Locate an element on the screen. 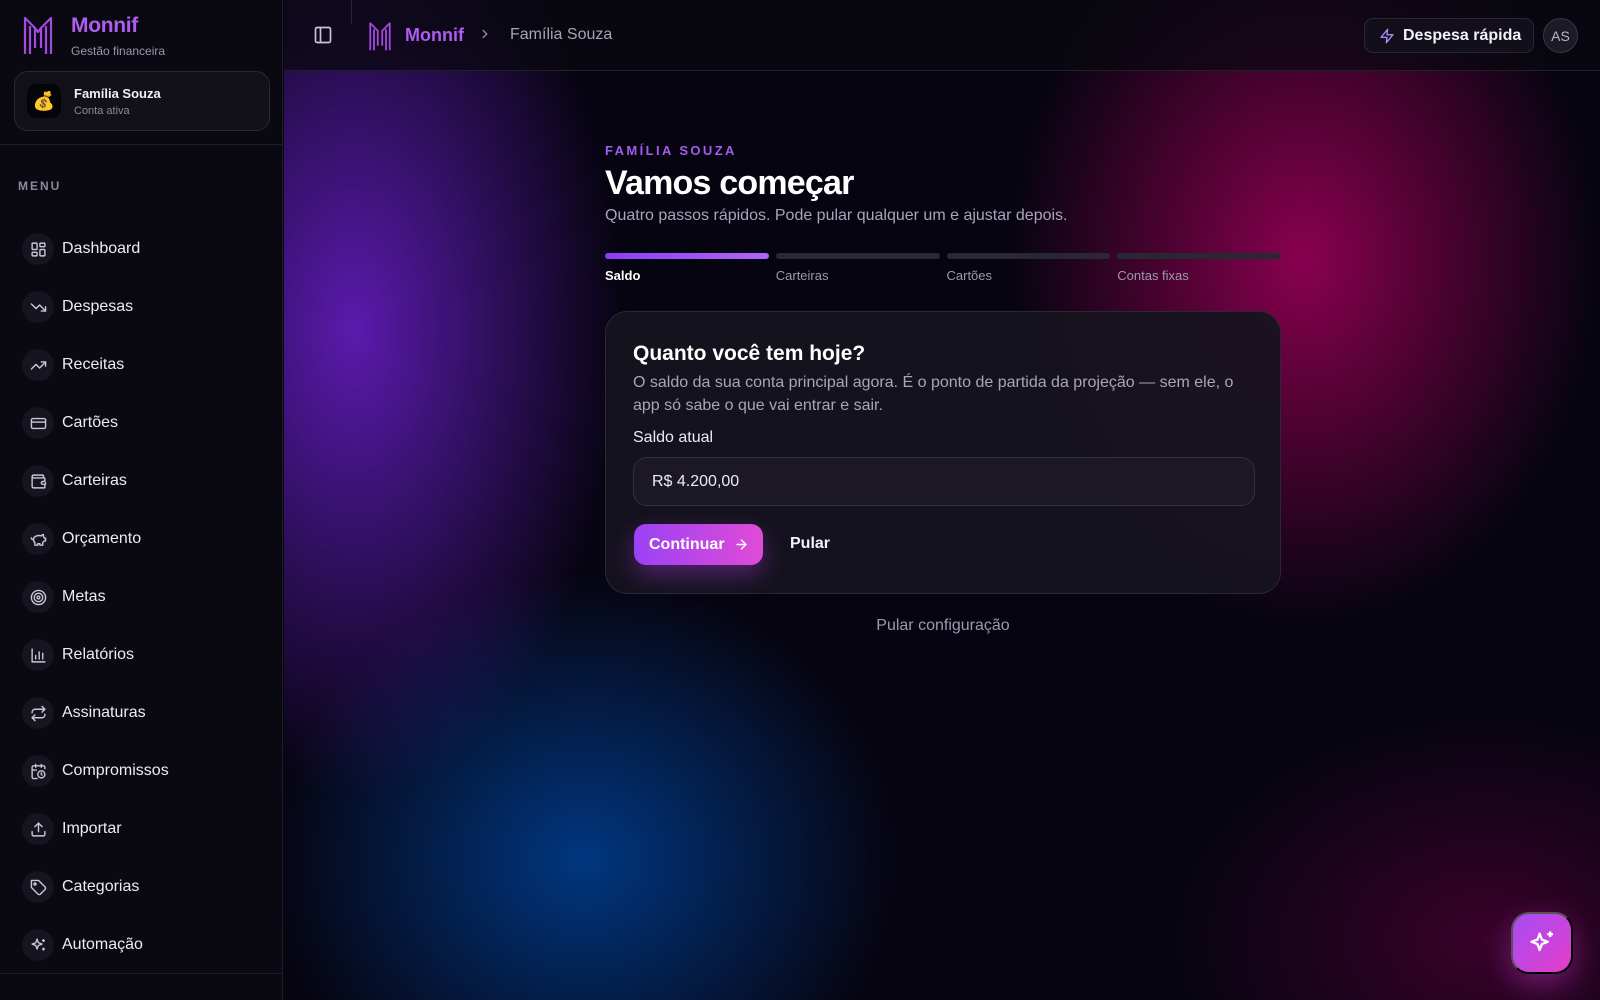 The width and height of the screenshot is (1600, 1000). account-name: Família Souza is located at coordinates (117, 93).